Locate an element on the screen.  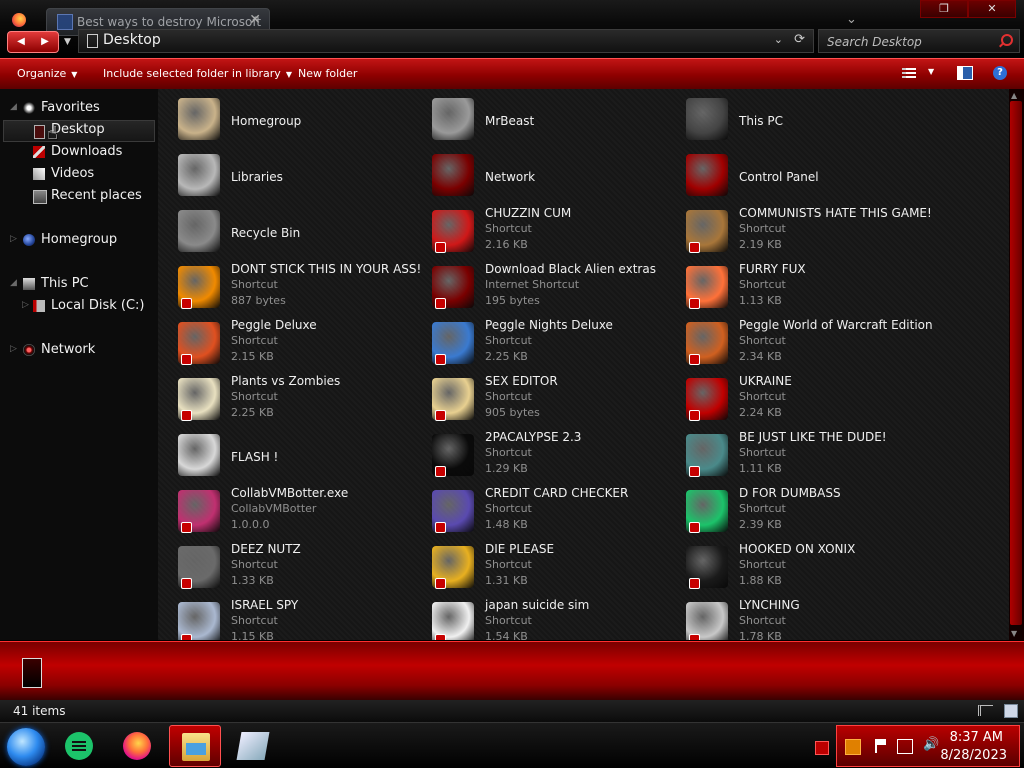
file-item: Plants vs Zombies Shortcut 2.25 KB is located at coordinates (283, 399).